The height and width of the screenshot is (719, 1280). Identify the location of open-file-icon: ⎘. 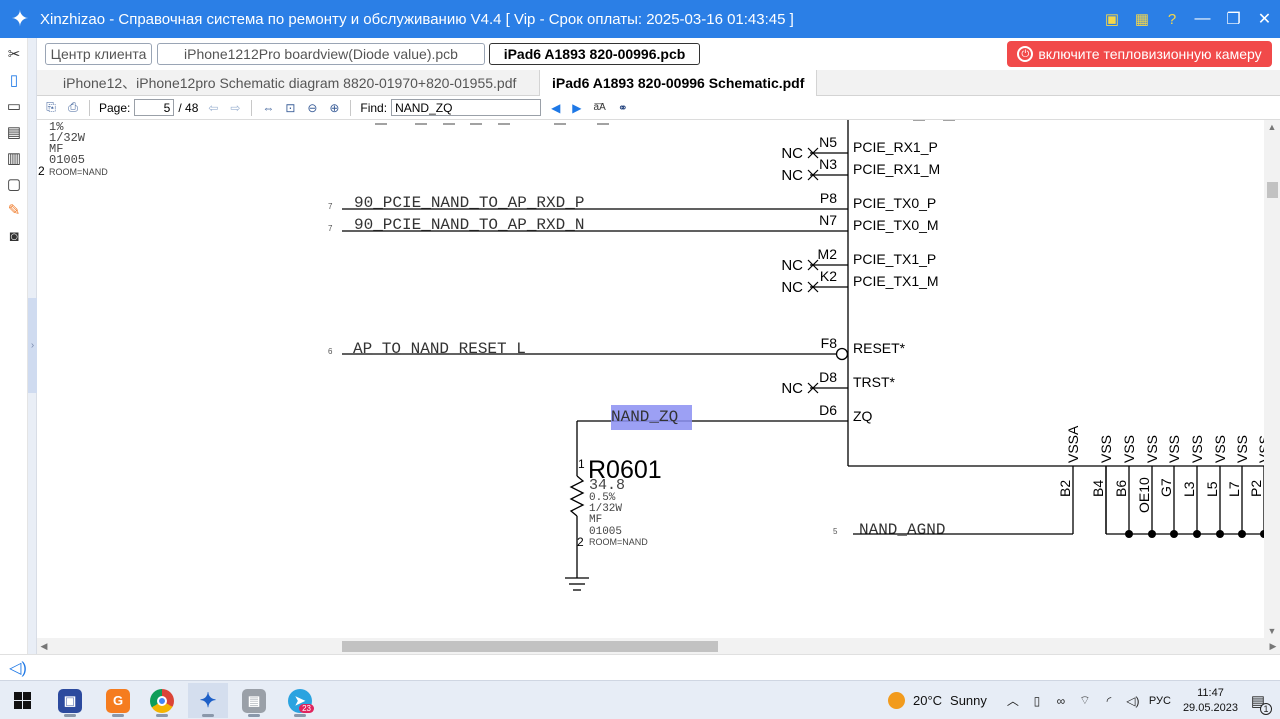
(51, 108).